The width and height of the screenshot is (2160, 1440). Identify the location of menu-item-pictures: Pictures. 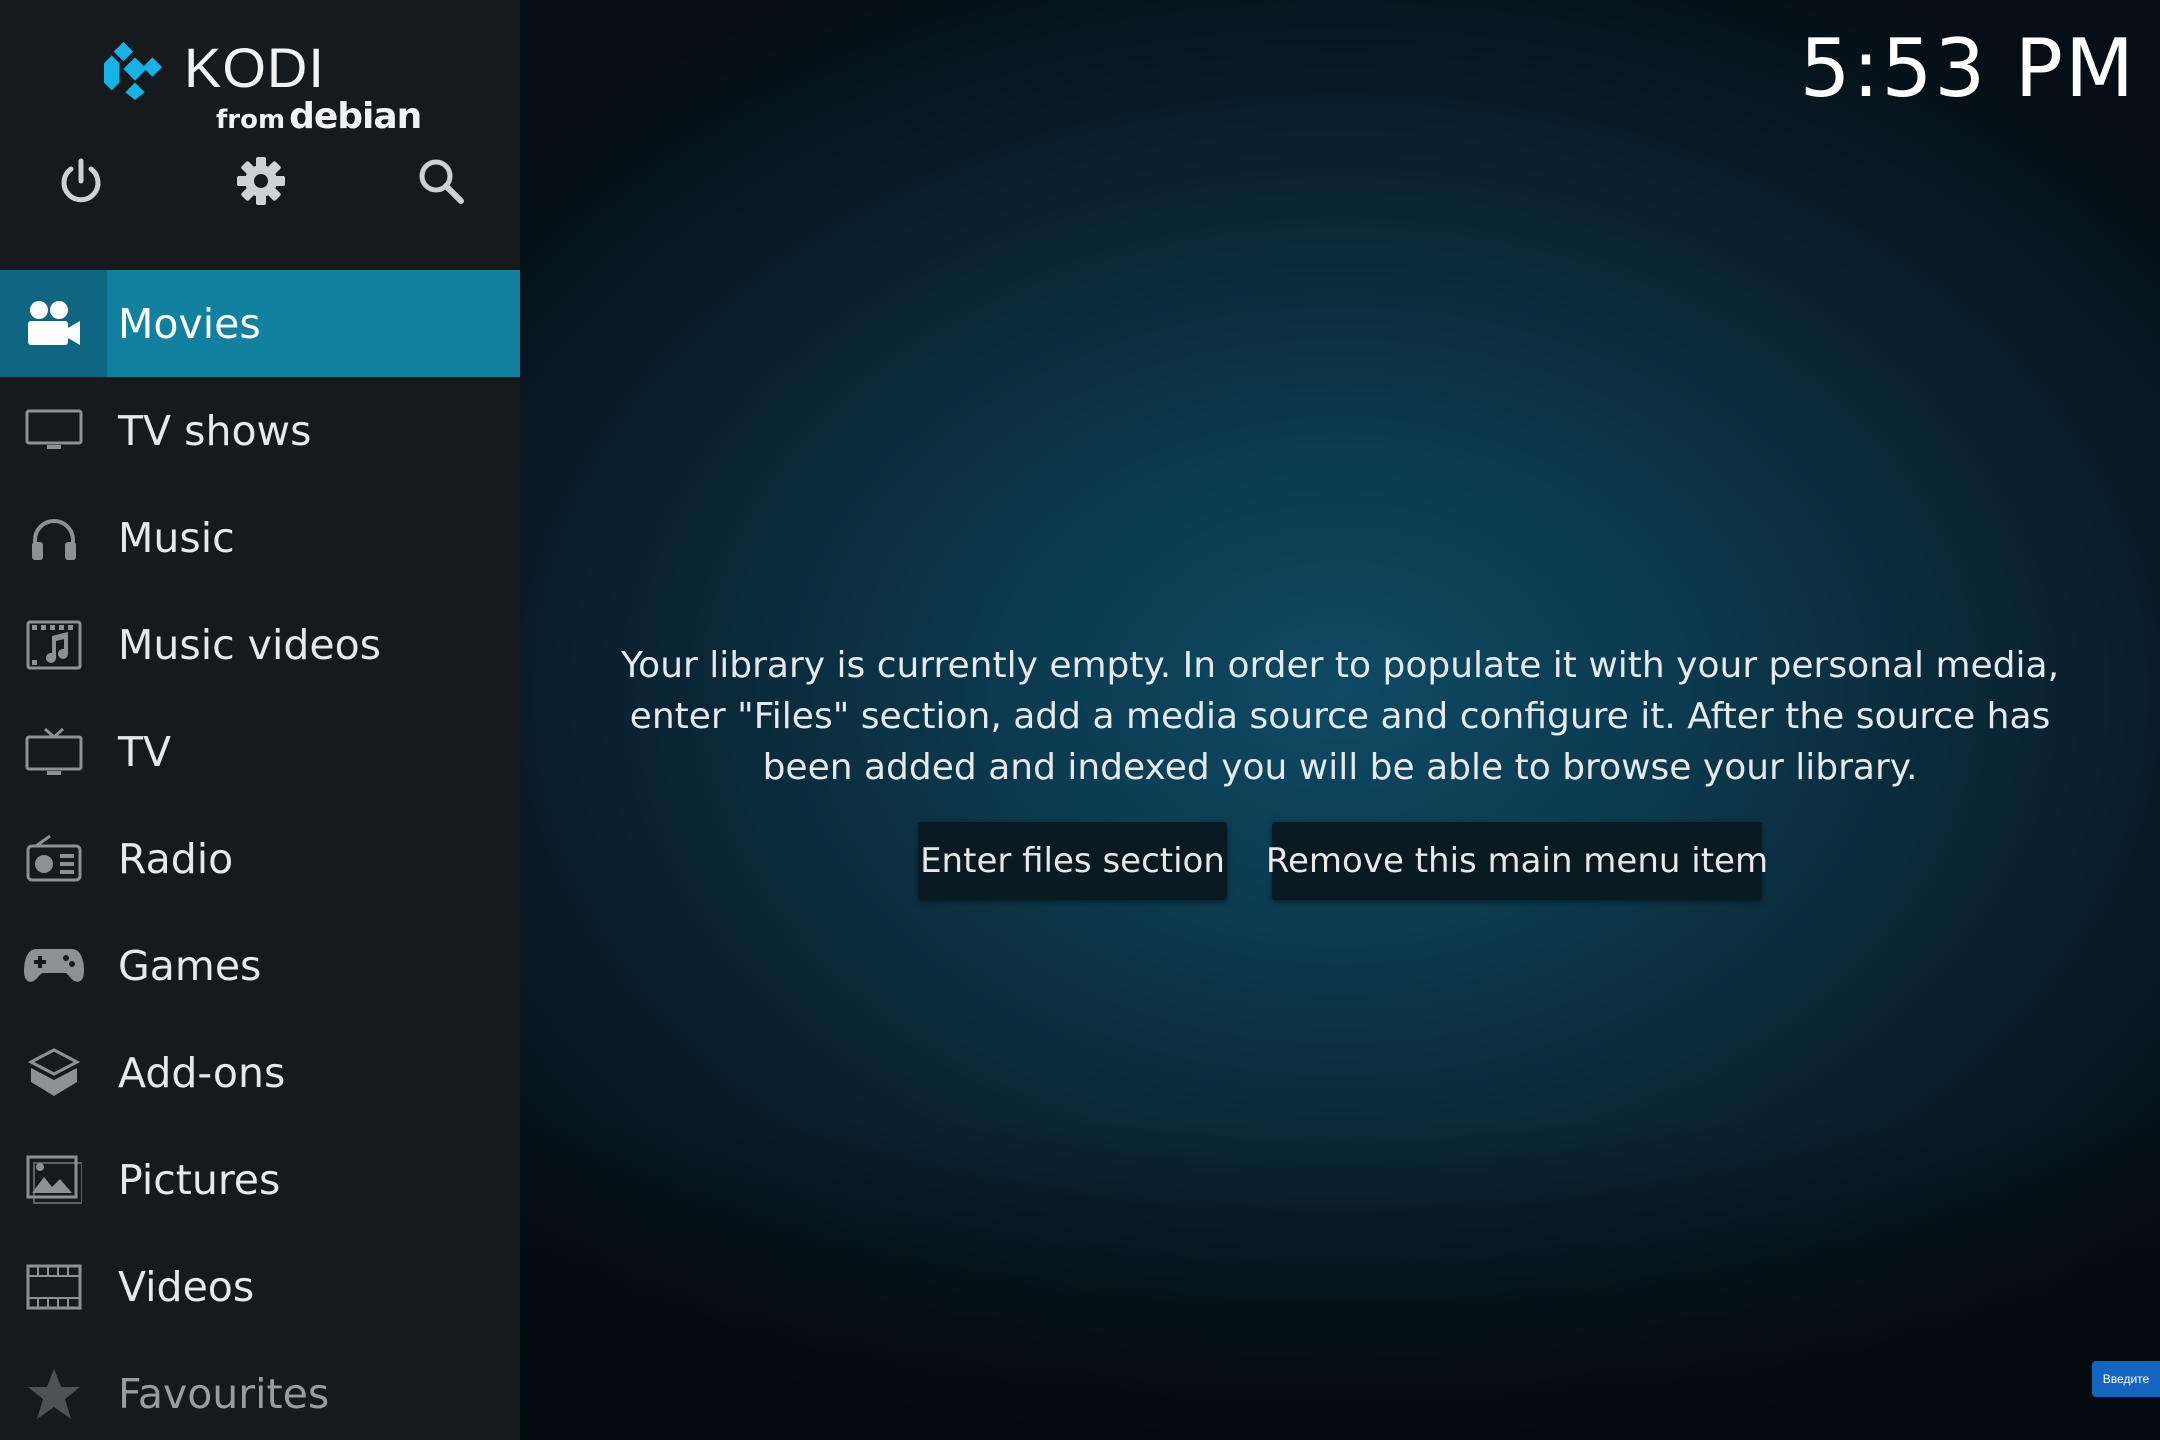
(260, 1179).